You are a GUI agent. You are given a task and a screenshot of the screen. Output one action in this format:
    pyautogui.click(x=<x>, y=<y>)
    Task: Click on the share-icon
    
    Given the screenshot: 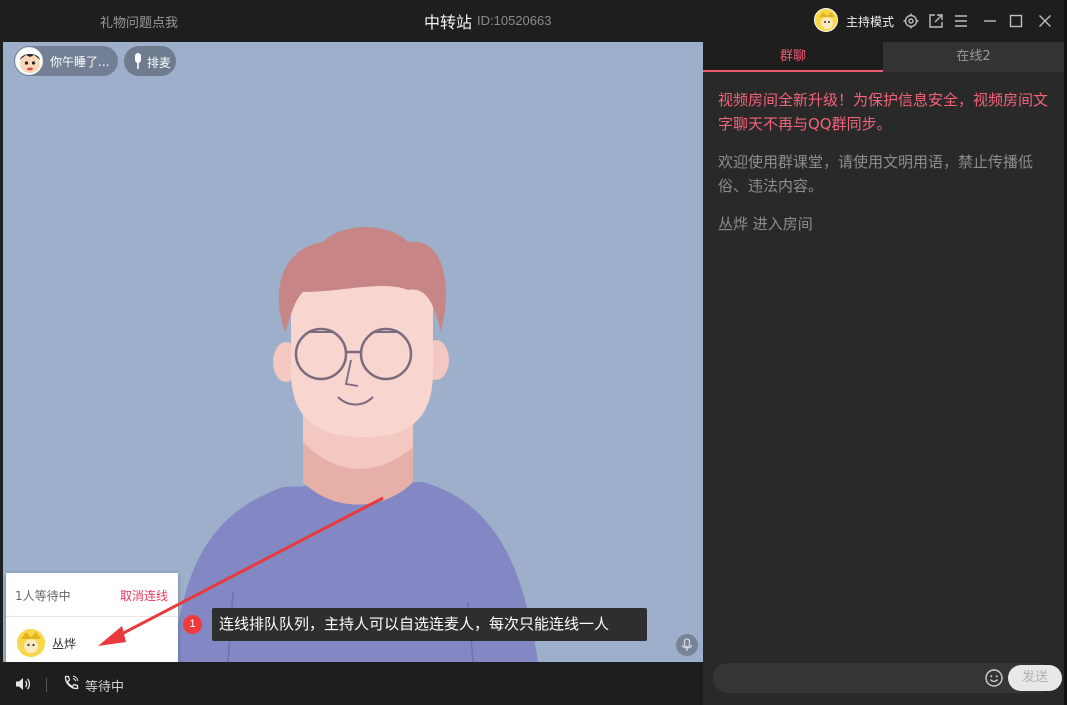 What is the action you would take?
    pyautogui.click(x=936, y=21)
    